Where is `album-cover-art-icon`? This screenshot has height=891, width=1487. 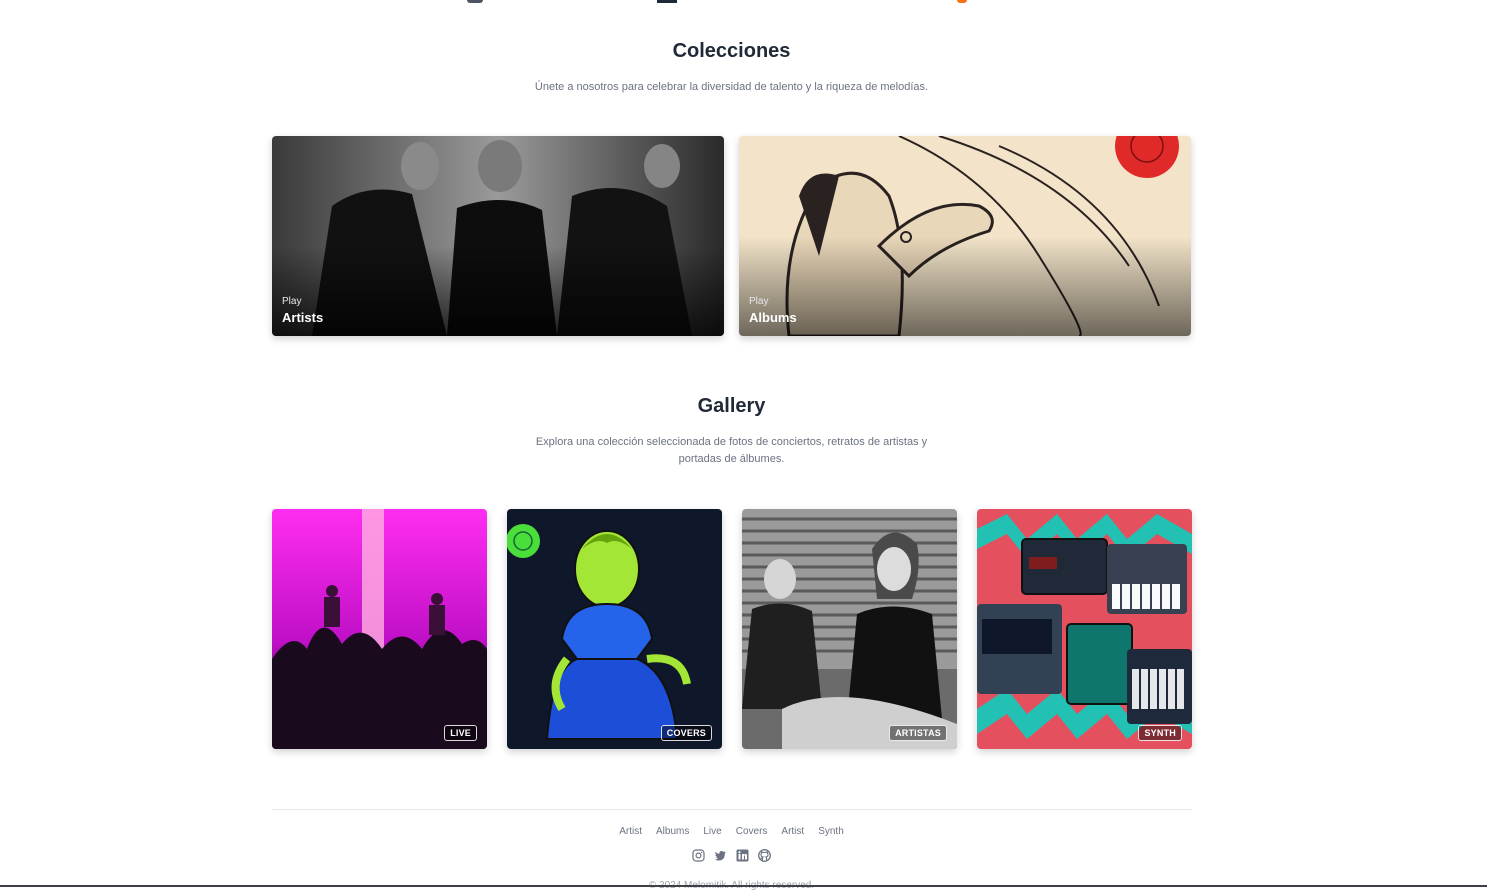
album-cover-art-icon is located at coordinates (614, 629).